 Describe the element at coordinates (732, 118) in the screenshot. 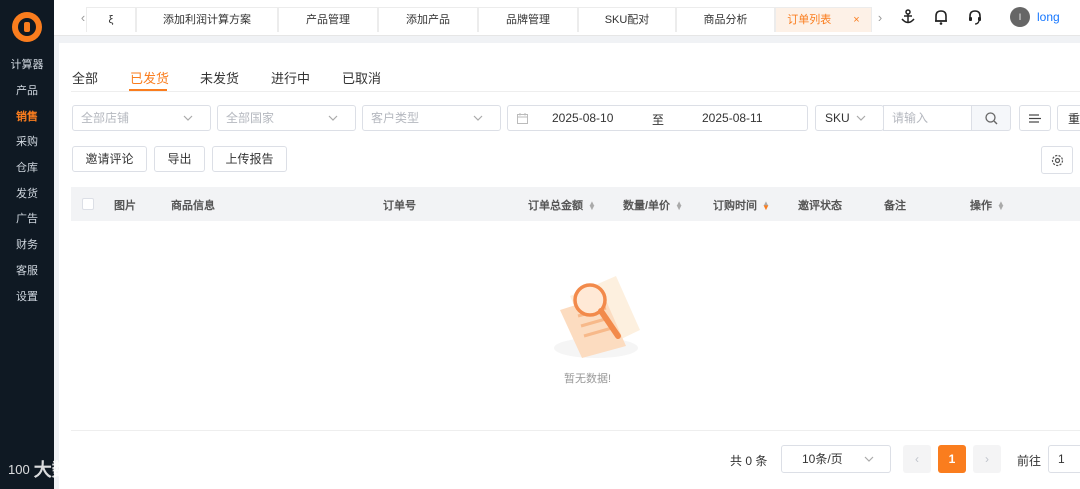

I see `date-end: 2025-08-11` at that location.